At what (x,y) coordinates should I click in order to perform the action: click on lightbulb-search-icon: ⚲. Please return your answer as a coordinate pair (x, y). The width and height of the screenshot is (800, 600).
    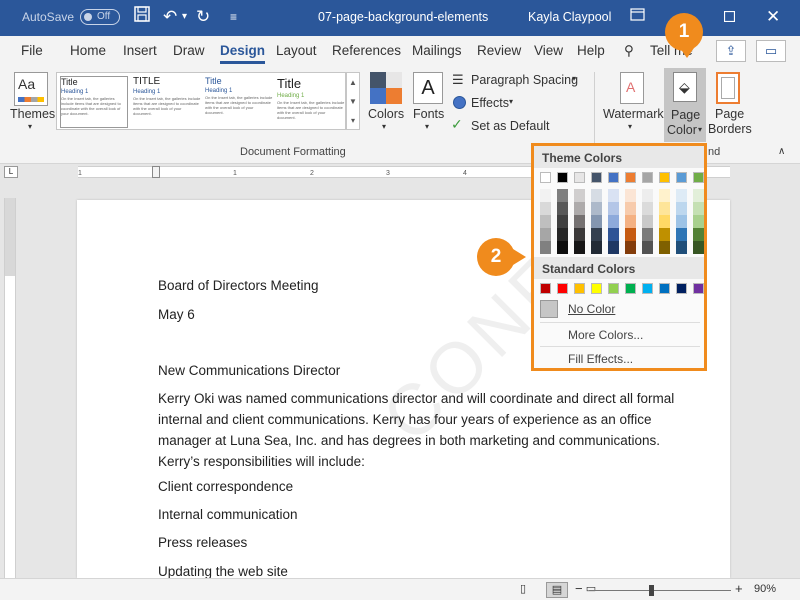
    Looking at the image, I should click on (629, 51).